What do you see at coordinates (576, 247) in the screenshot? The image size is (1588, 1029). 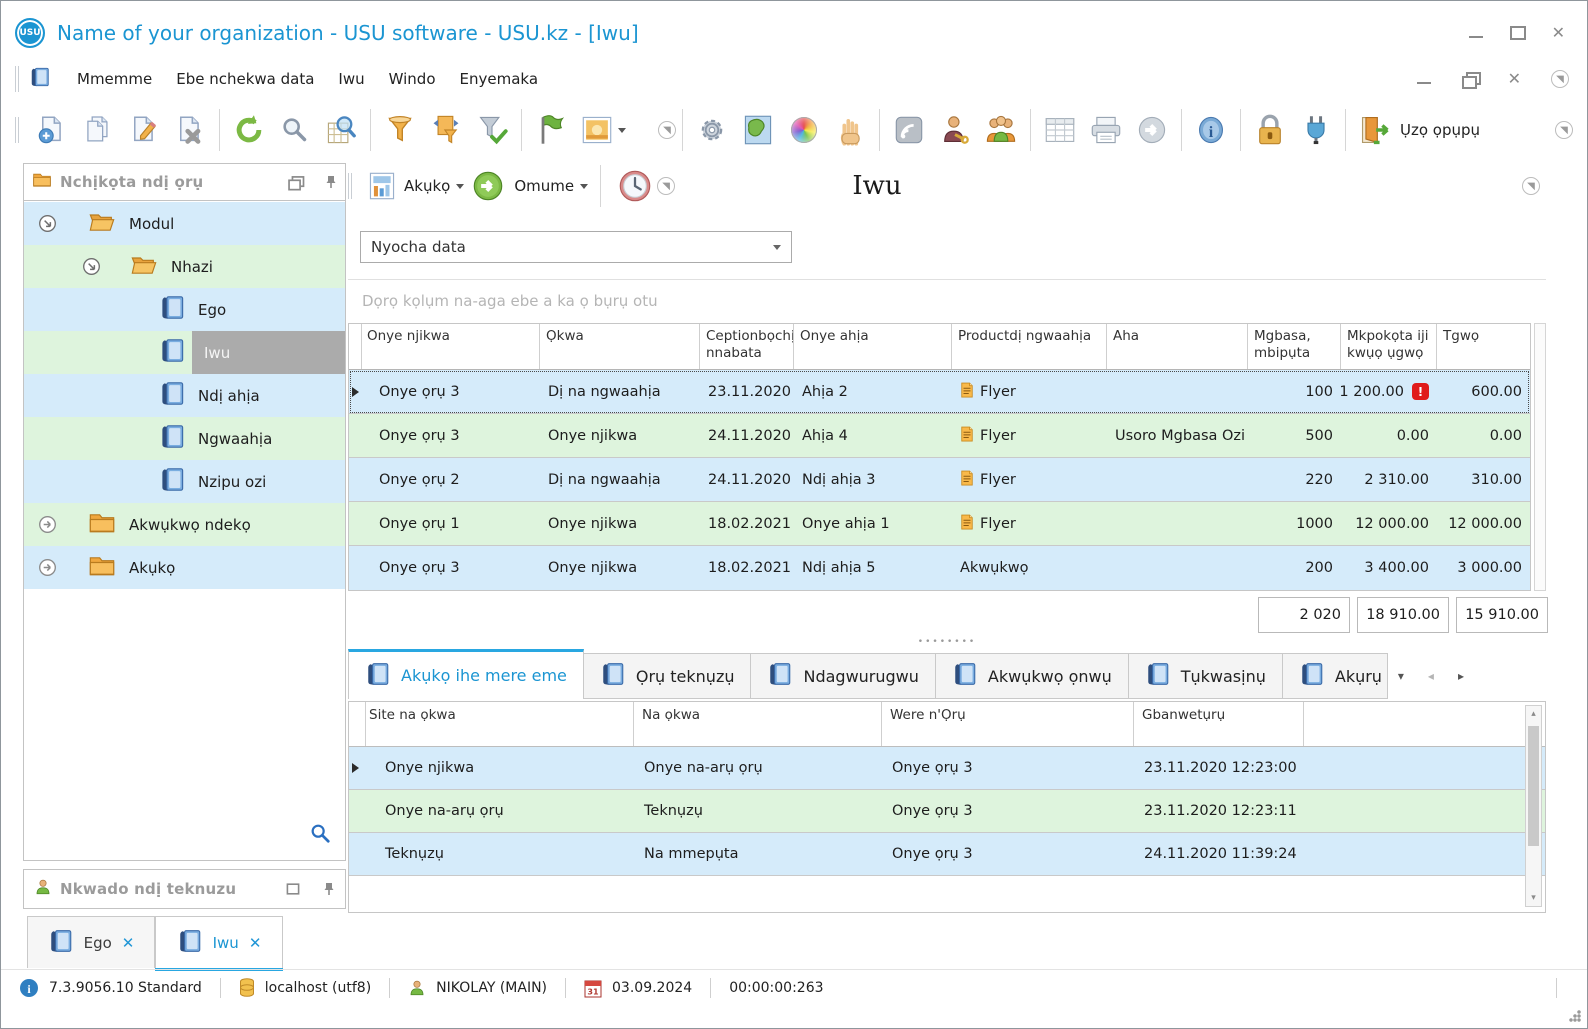 I see `data-analysis-combobox: Nyocha data` at bounding box center [576, 247].